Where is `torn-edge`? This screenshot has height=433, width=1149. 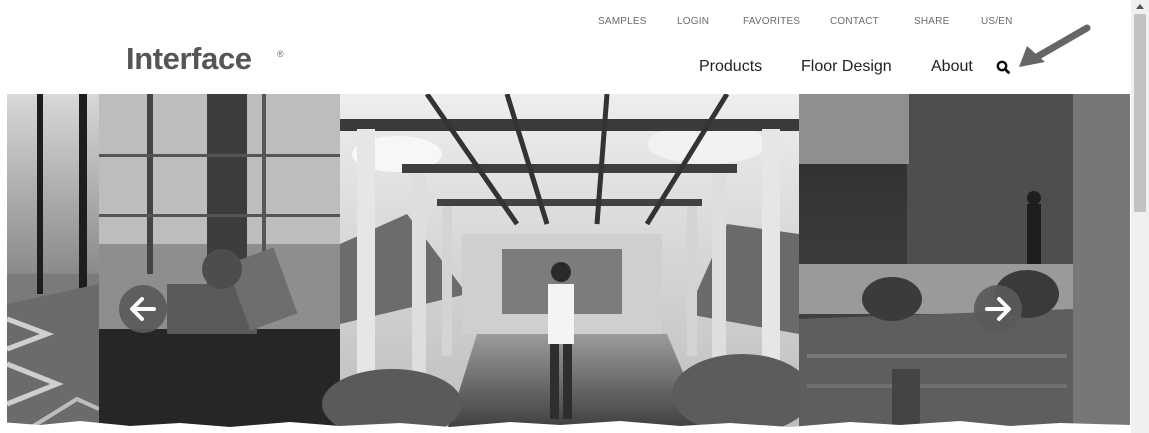
torn-edge is located at coordinates (565, 427).